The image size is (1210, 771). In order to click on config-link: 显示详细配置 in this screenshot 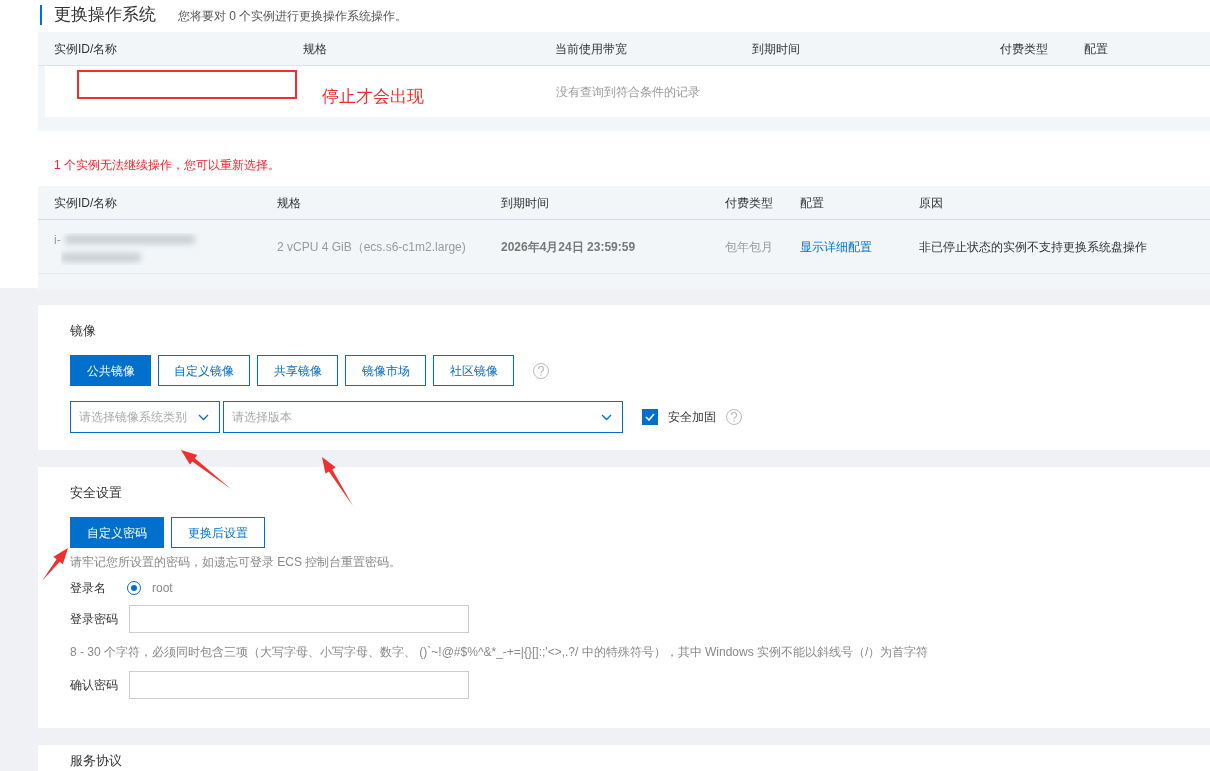, I will do `click(836, 246)`.